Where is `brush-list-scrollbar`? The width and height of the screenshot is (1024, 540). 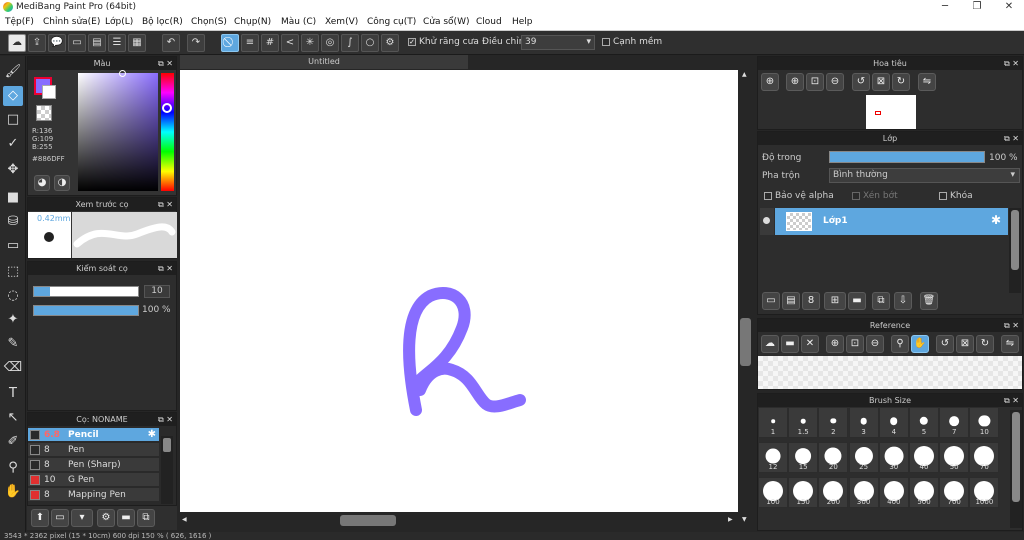 brush-list-scrollbar is located at coordinates (167, 470).